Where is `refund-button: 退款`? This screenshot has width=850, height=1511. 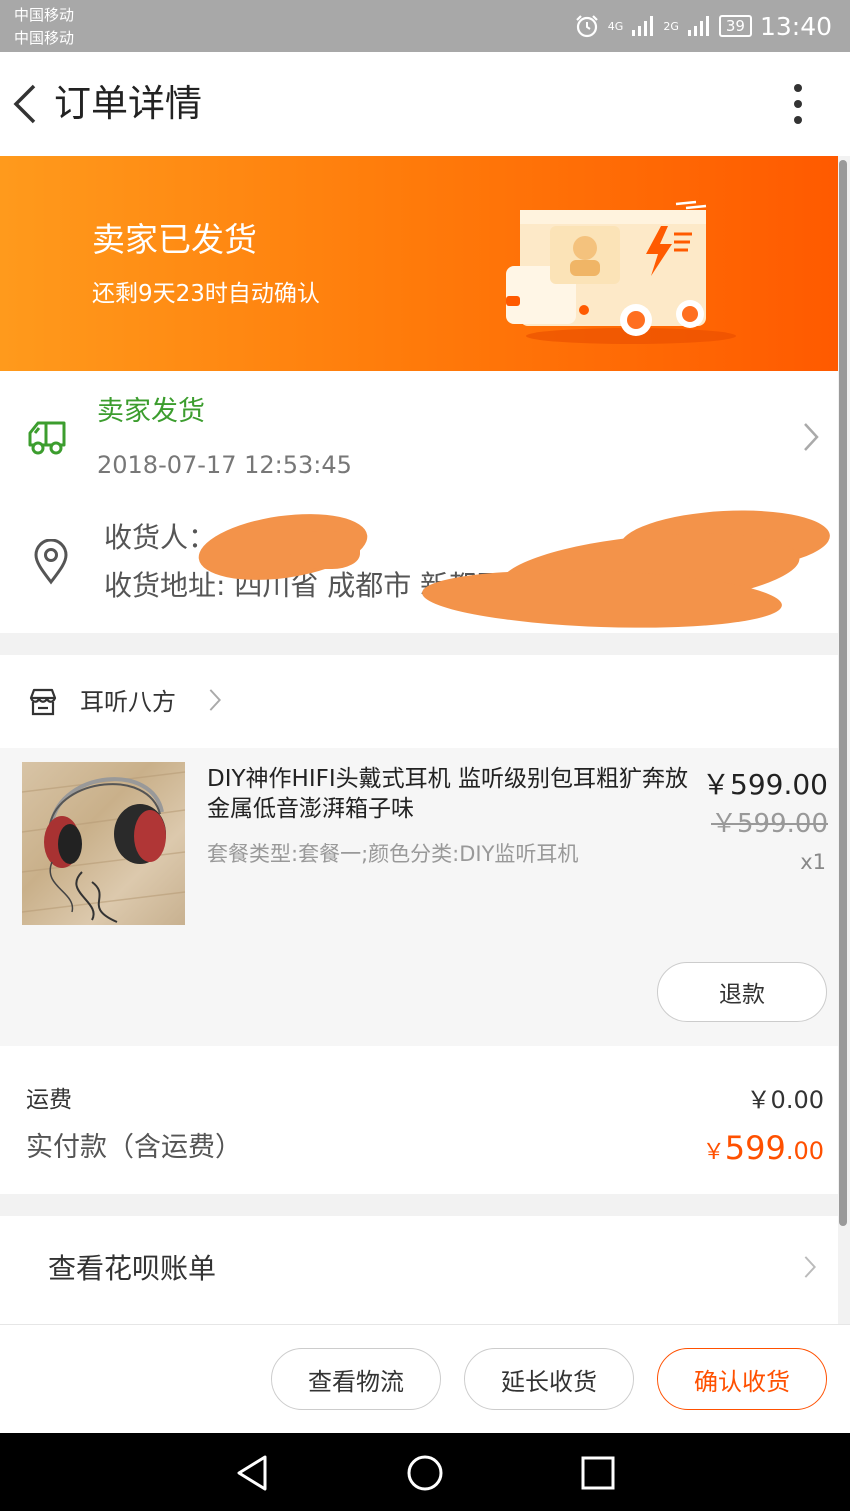 refund-button: 退款 is located at coordinates (742, 992).